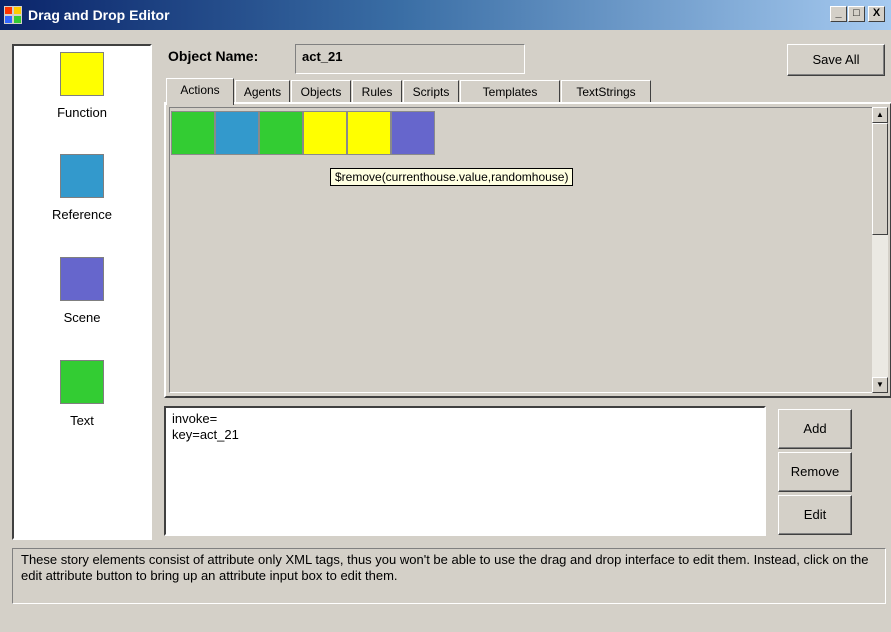 This screenshot has height=632, width=891. Describe the element at coordinates (82, 176) in the screenshot. I see `reference-swatch` at that location.